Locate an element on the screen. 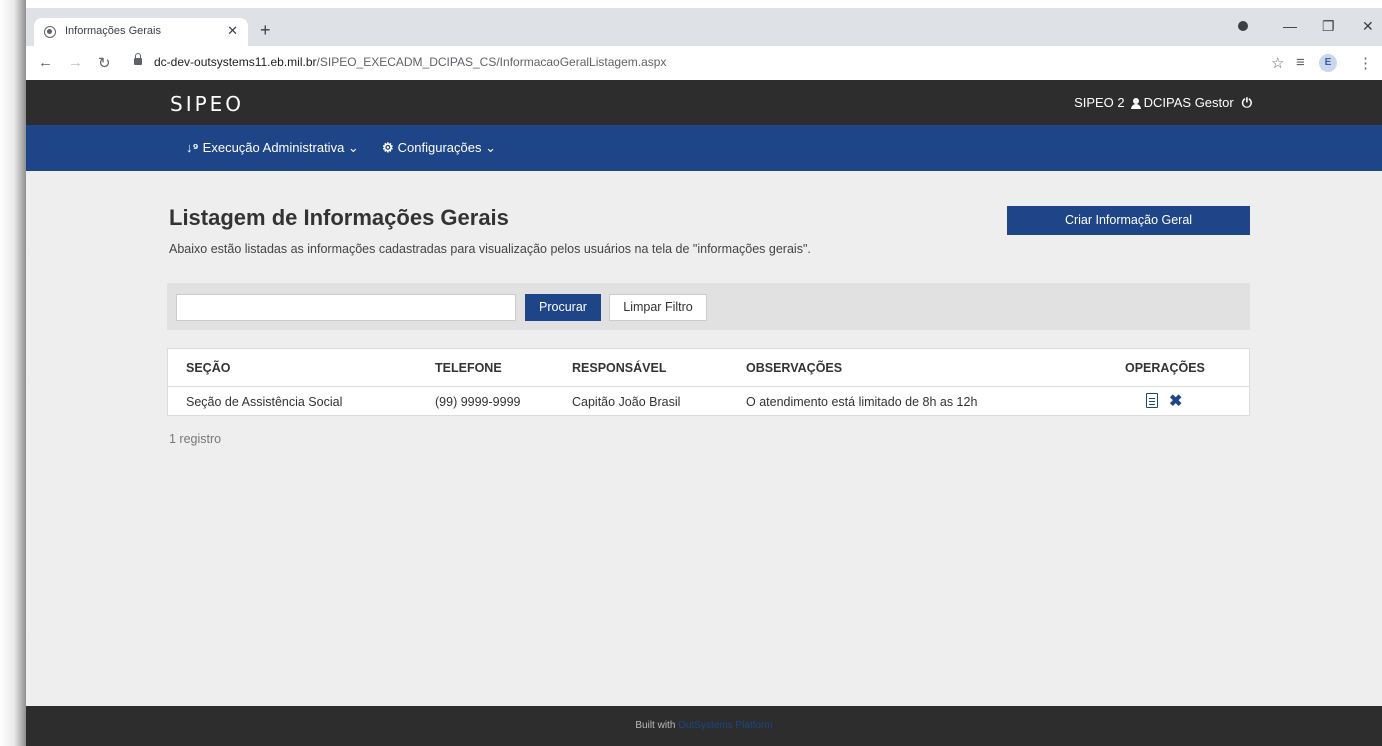  table-header: OBSERVAÇÕES is located at coordinates (794, 368).